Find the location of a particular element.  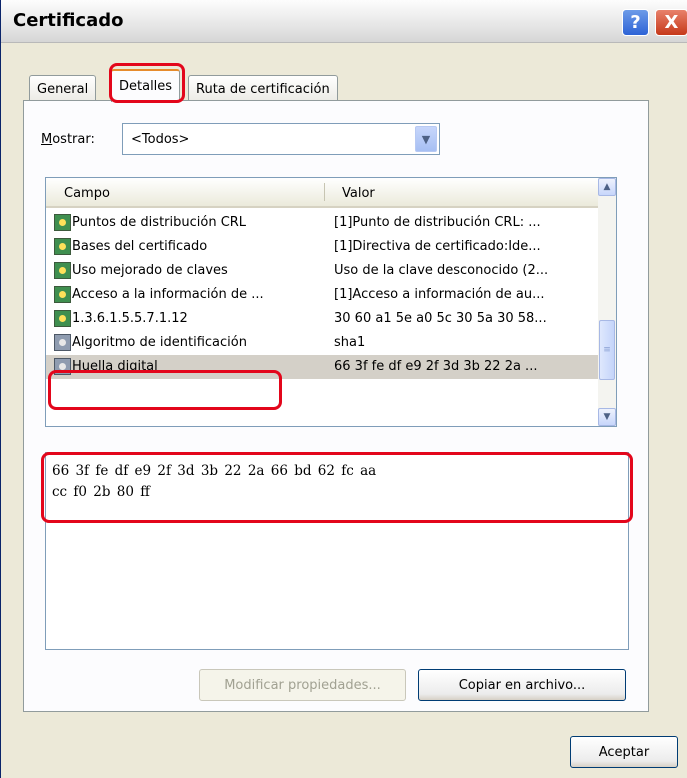

tab-detalles-label: Detalles is located at coordinates (146, 86).